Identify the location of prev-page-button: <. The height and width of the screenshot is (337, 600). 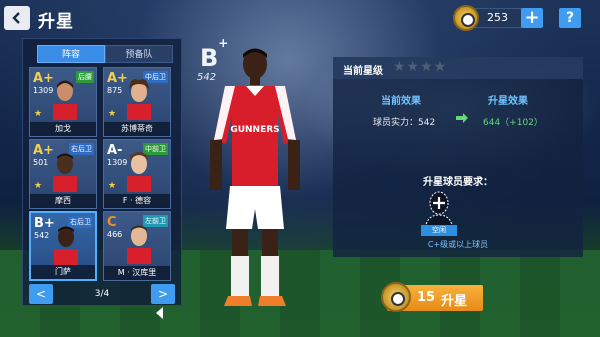
(41, 294).